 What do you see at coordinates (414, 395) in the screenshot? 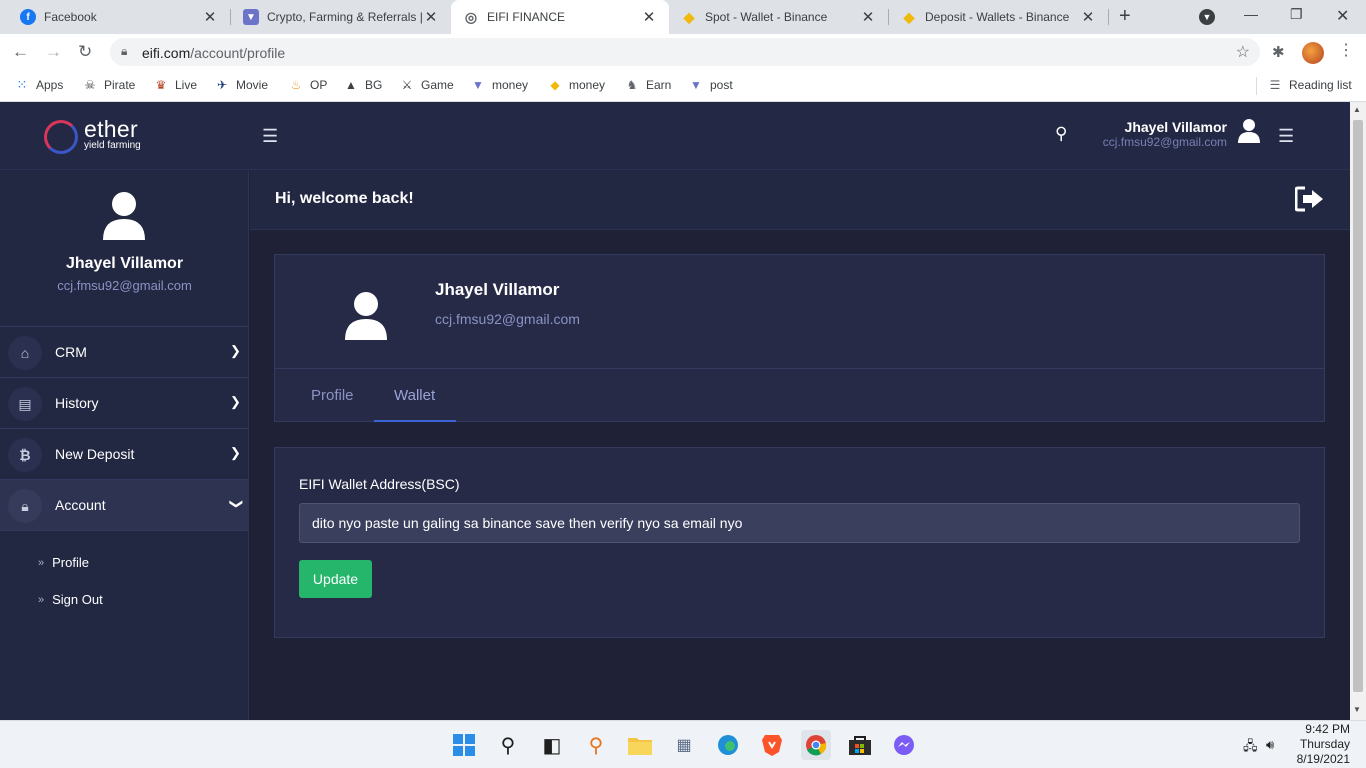
I see `tab-wallet: Wallet` at bounding box center [414, 395].